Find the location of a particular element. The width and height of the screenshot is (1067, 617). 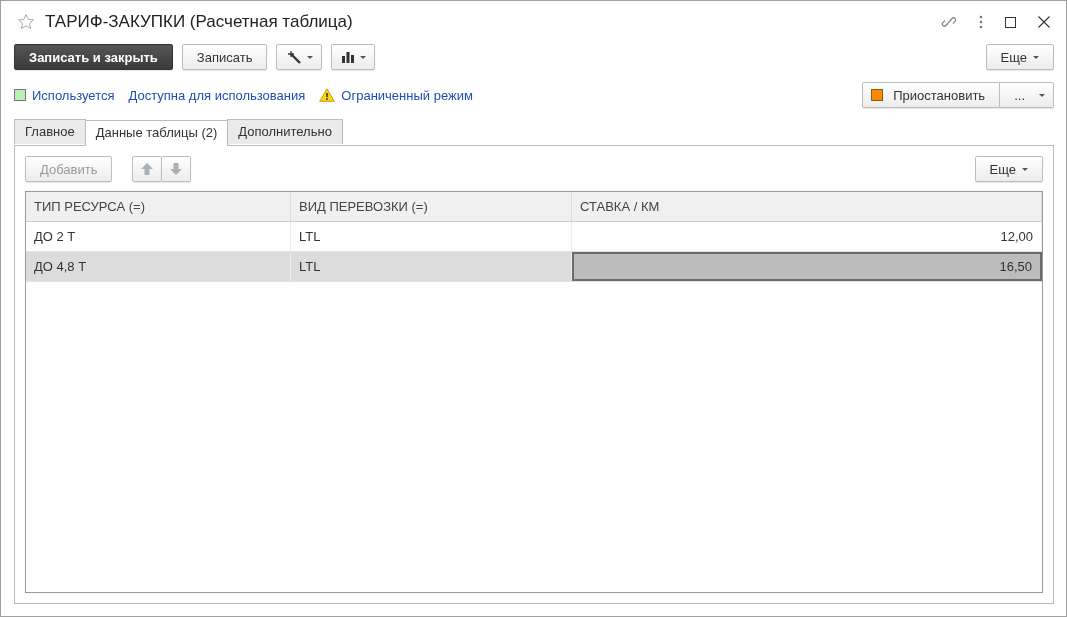

status-link: Доступна для использования is located at coordinates (217, 95).